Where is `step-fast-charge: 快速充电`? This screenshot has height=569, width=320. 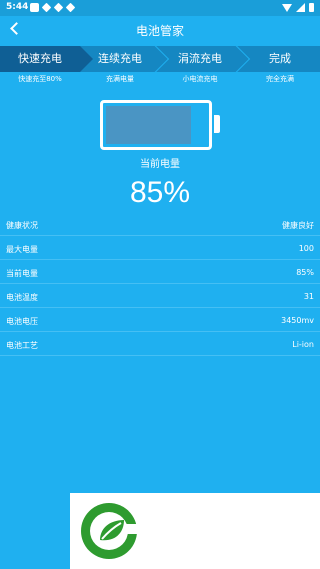 step-fast-charge: 快速充电 is located at coordinates (46, 59).